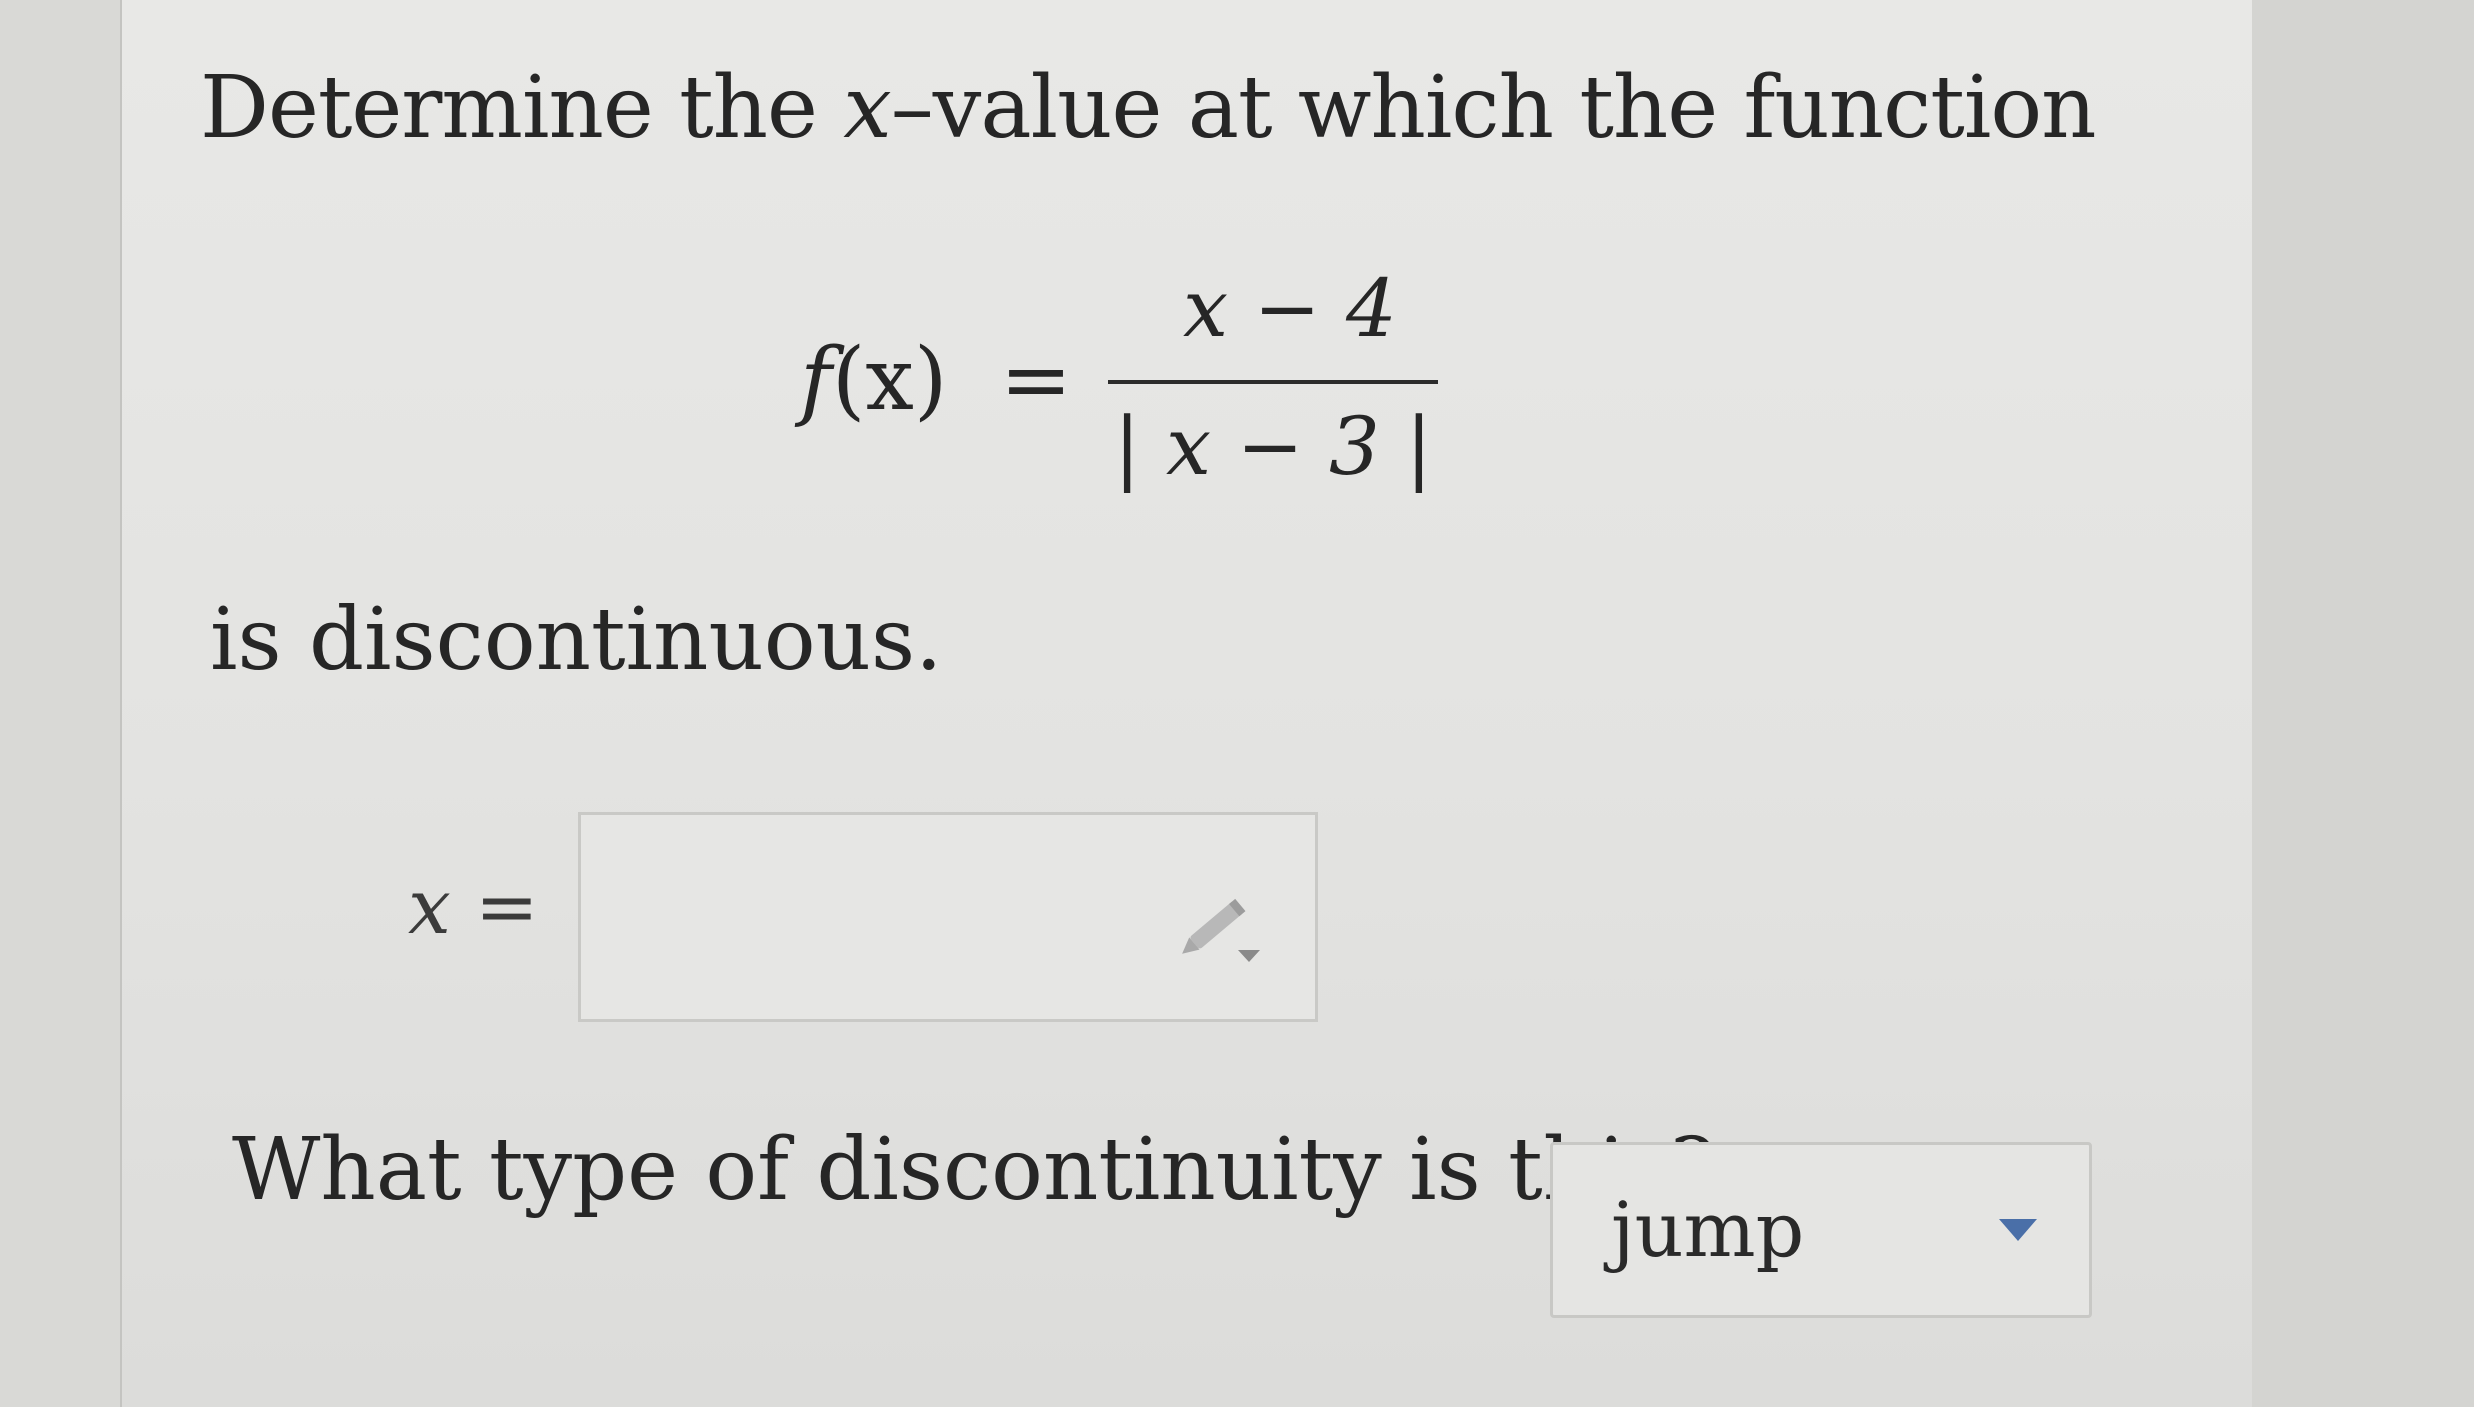 The image size is (2474, 1407). What do you see at coordinates (1708, 1229) in the screenshot?
I see `select-value: jump` at bounding box center [1708, 1229].